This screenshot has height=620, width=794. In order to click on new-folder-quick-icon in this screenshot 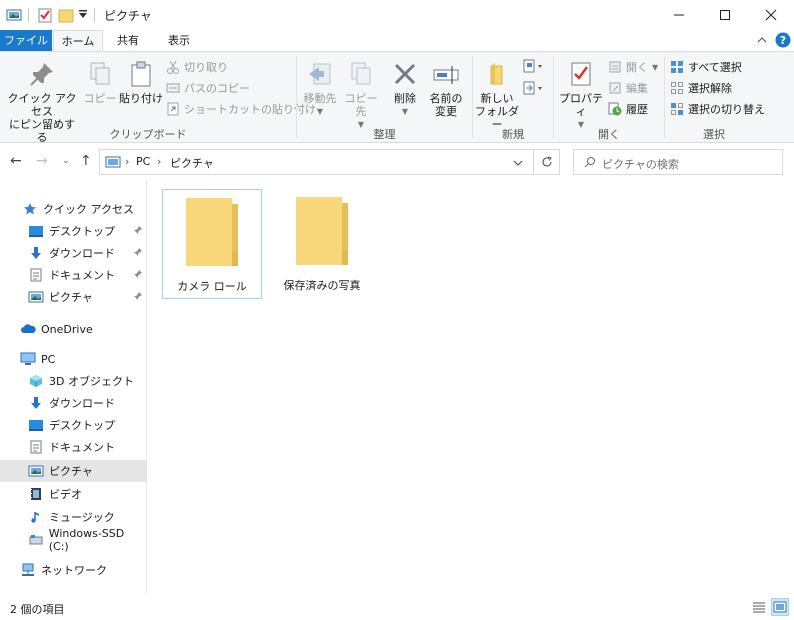, I will do `click(66, 16)`.